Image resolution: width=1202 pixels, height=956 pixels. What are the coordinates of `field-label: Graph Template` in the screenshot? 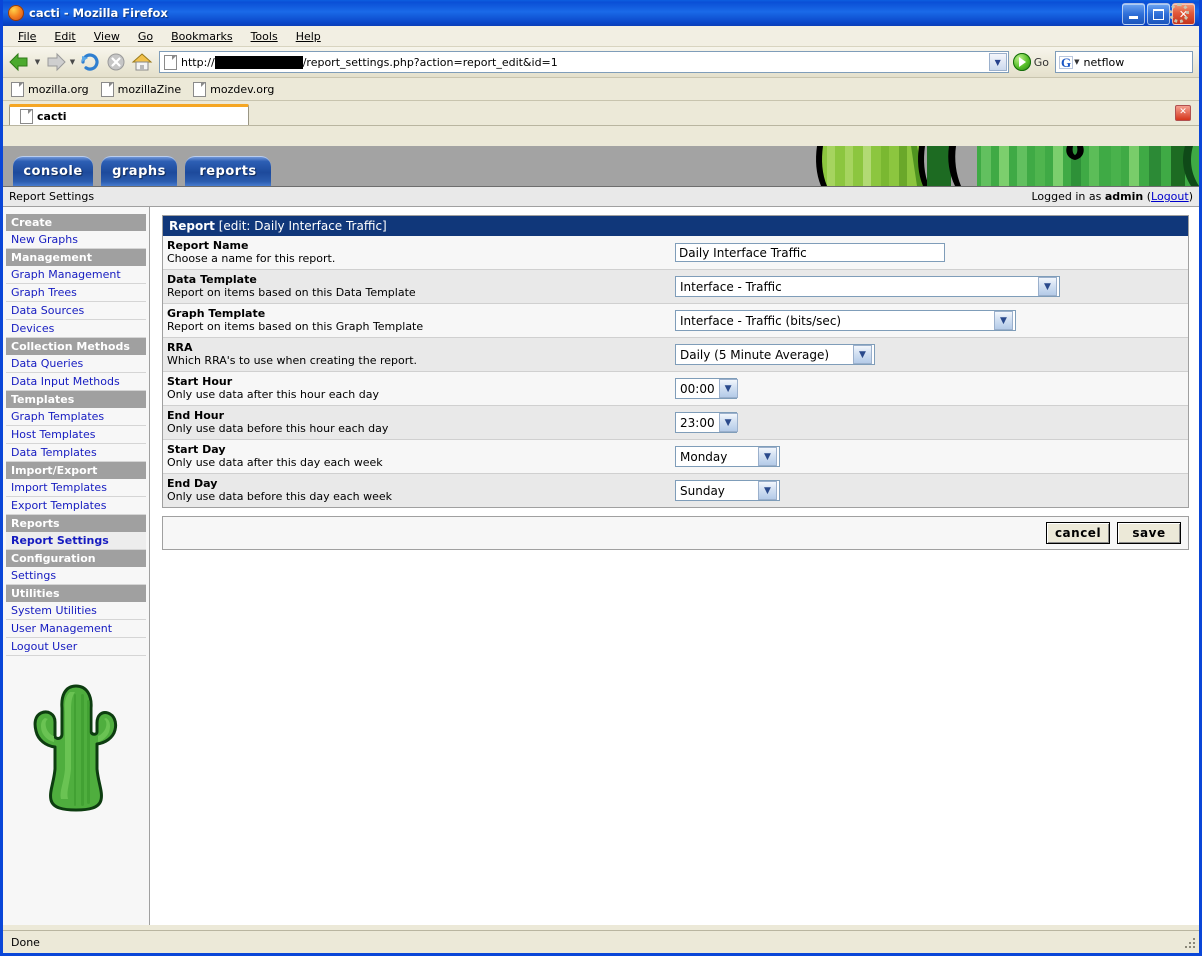 It's located at (216, 313).